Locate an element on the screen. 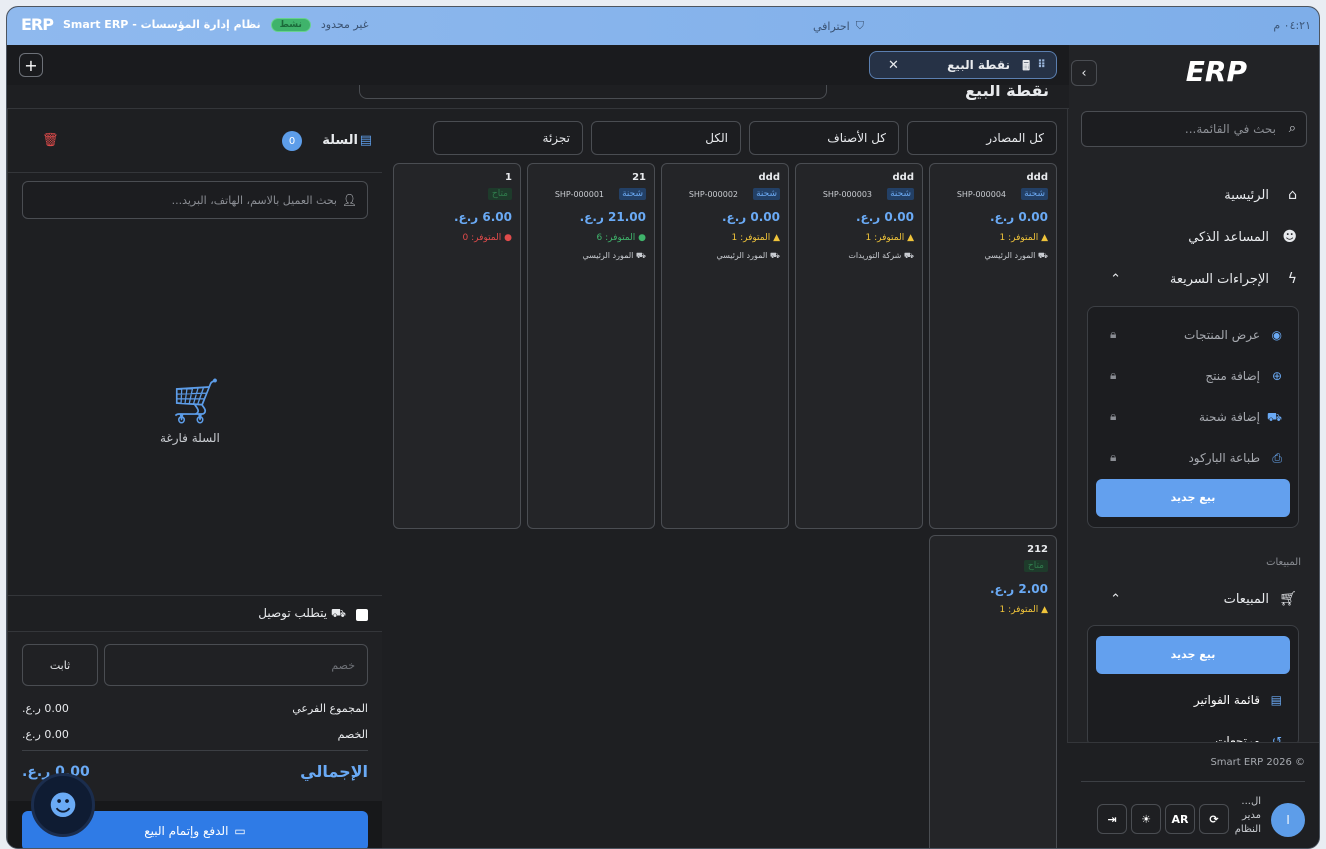  section-title-sales: المبيعات is located at coordinates (1283, 562).